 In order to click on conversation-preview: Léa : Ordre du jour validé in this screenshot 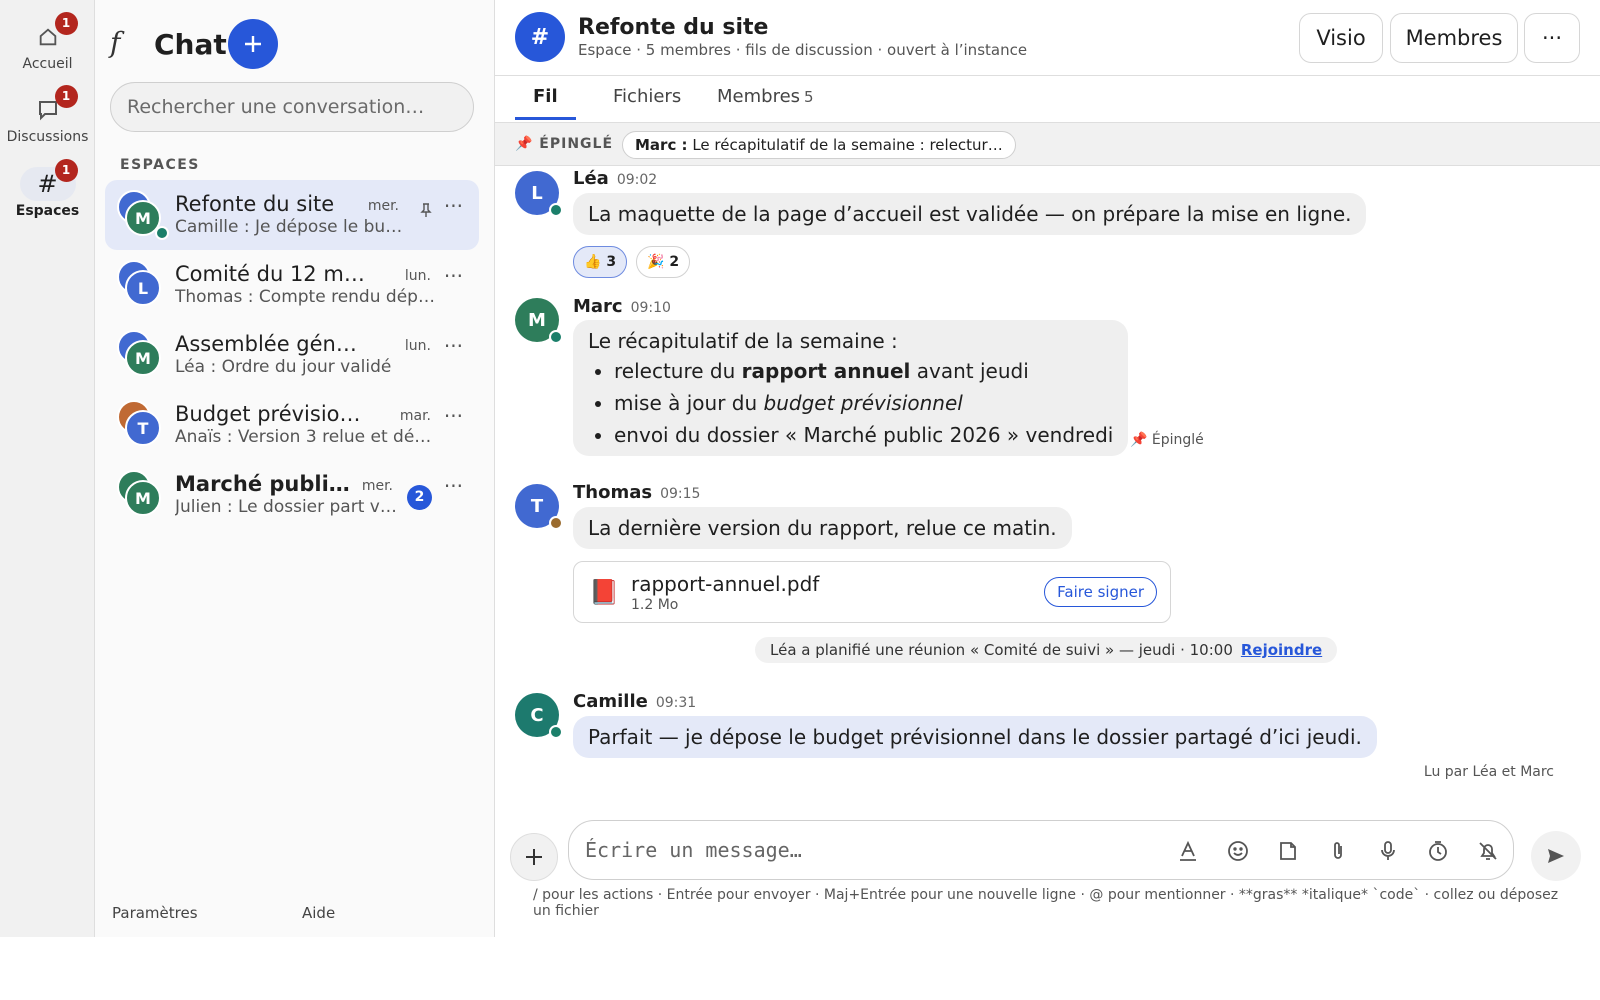, I will do `click(283, 367)`.